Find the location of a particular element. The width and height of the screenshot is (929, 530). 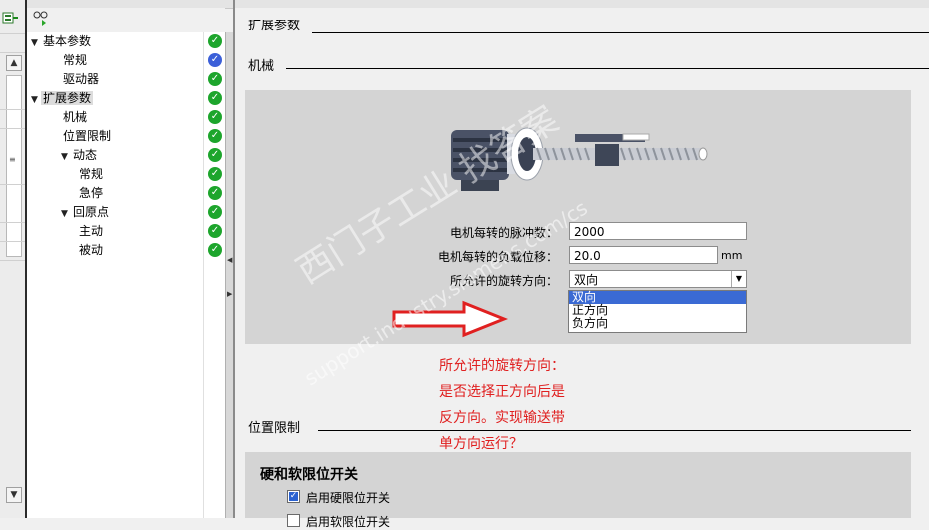

tree-item: ▼ 回原点 is located at coordinates (86, 212).